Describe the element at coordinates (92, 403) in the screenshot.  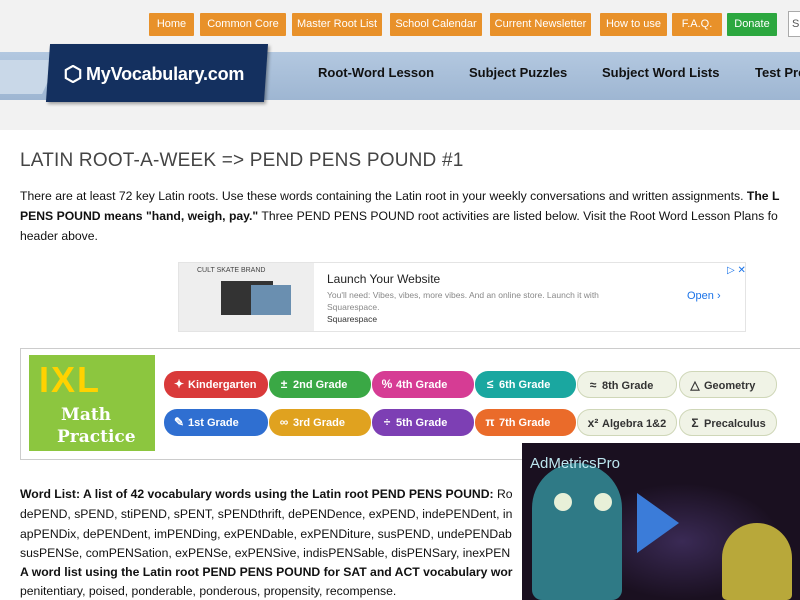
I see `ixl-logo: IXL Math Practice` at that location.